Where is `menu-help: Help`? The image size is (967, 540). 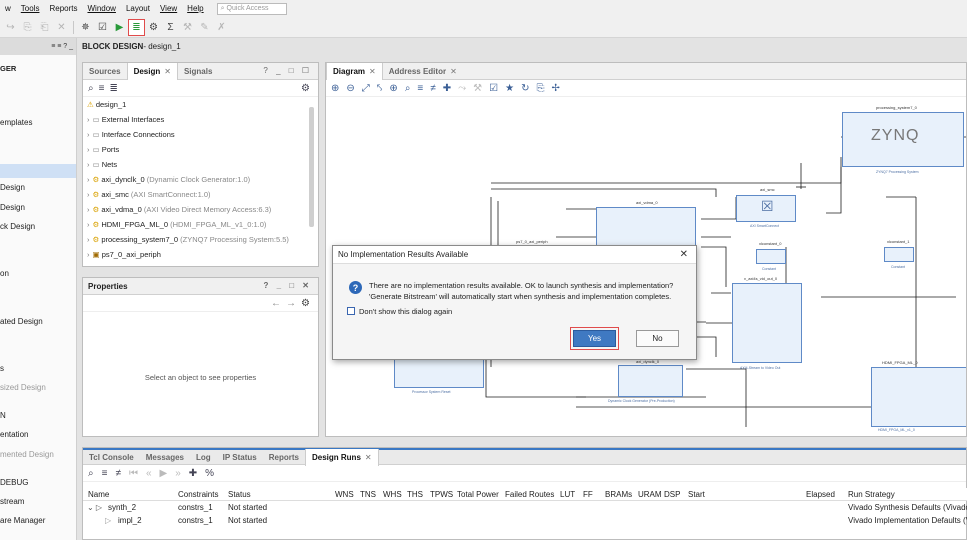 menu-help: Help is located at coordinates (195, 8).